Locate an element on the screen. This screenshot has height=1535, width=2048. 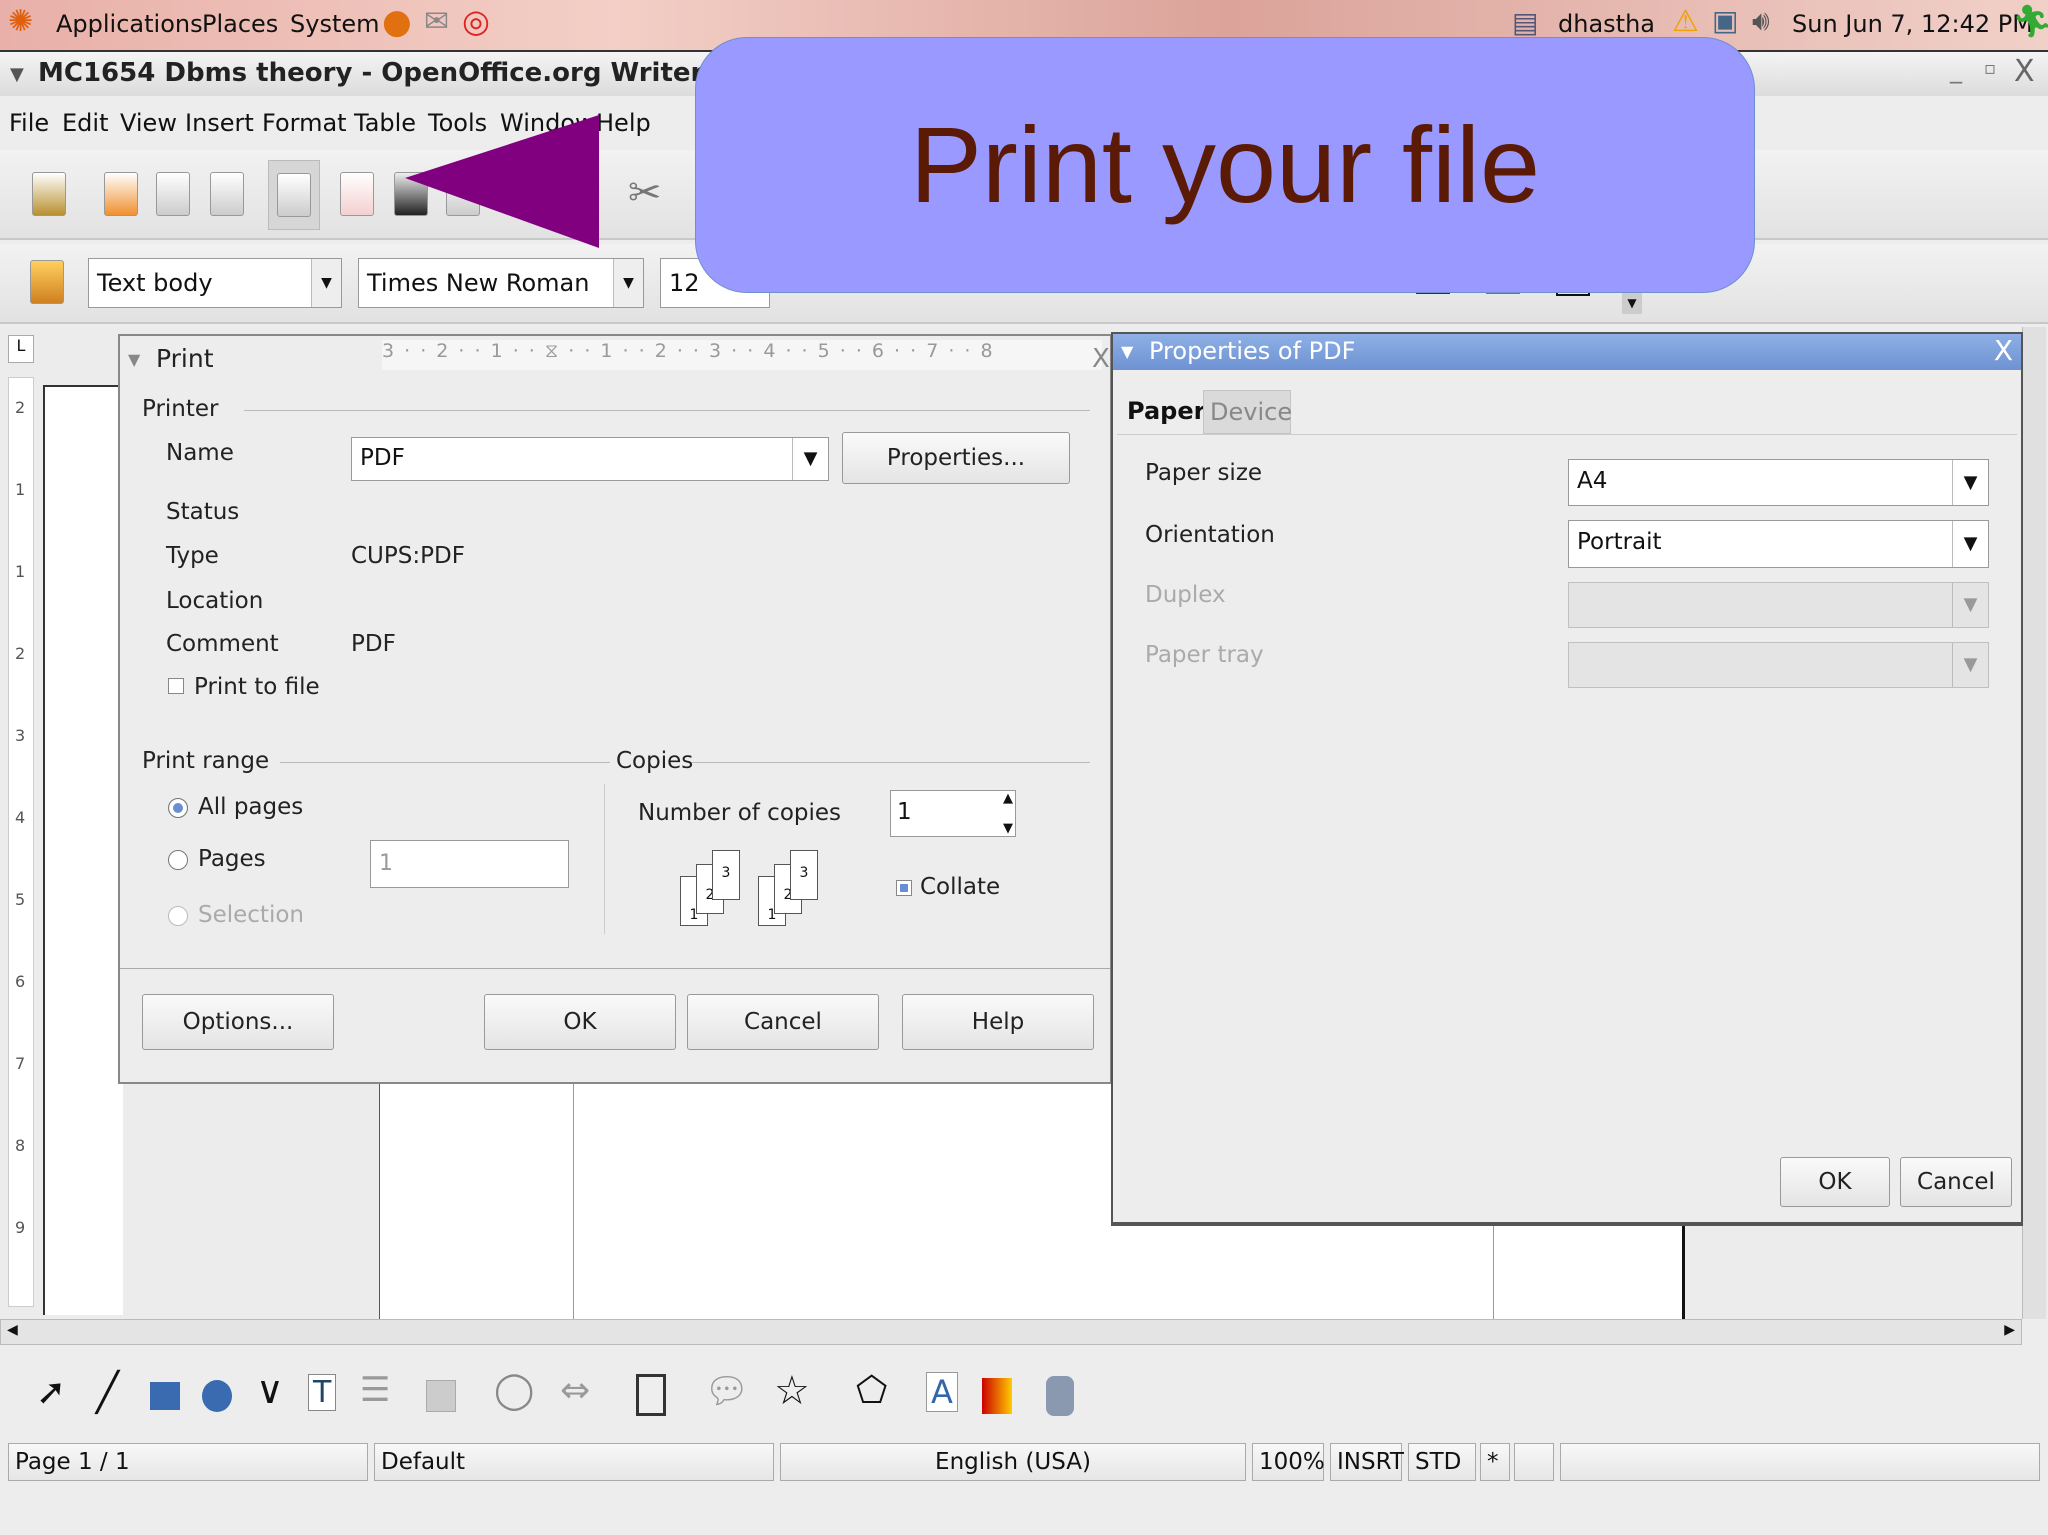
paper-size-select: A4 ▼ is located at coordinates (1778, 482).